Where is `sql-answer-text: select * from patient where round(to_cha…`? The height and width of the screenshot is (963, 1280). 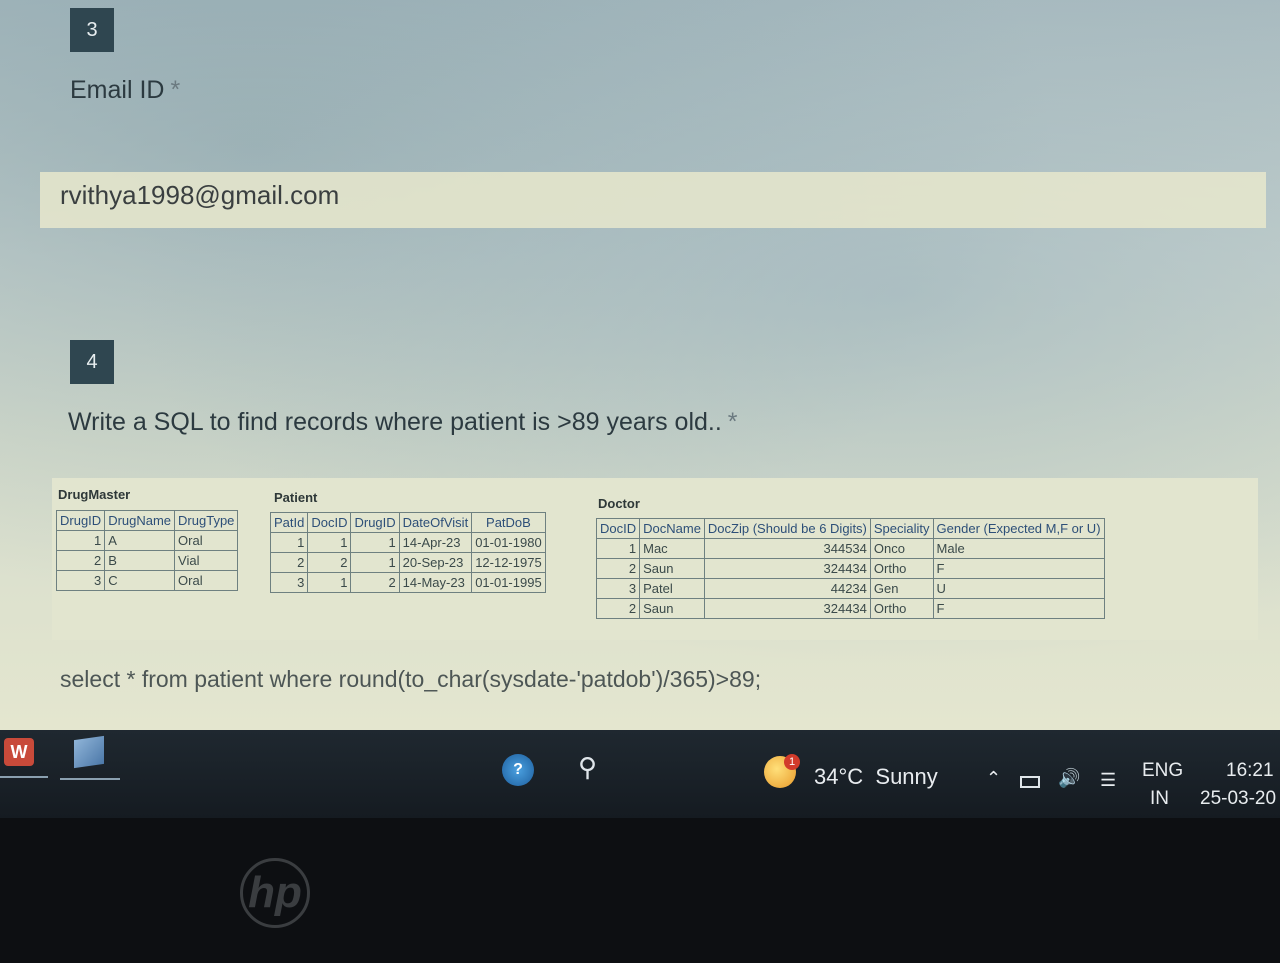 sql-answer-text: select * from patient where round(to_cha… is located at coordinates (410, 679).